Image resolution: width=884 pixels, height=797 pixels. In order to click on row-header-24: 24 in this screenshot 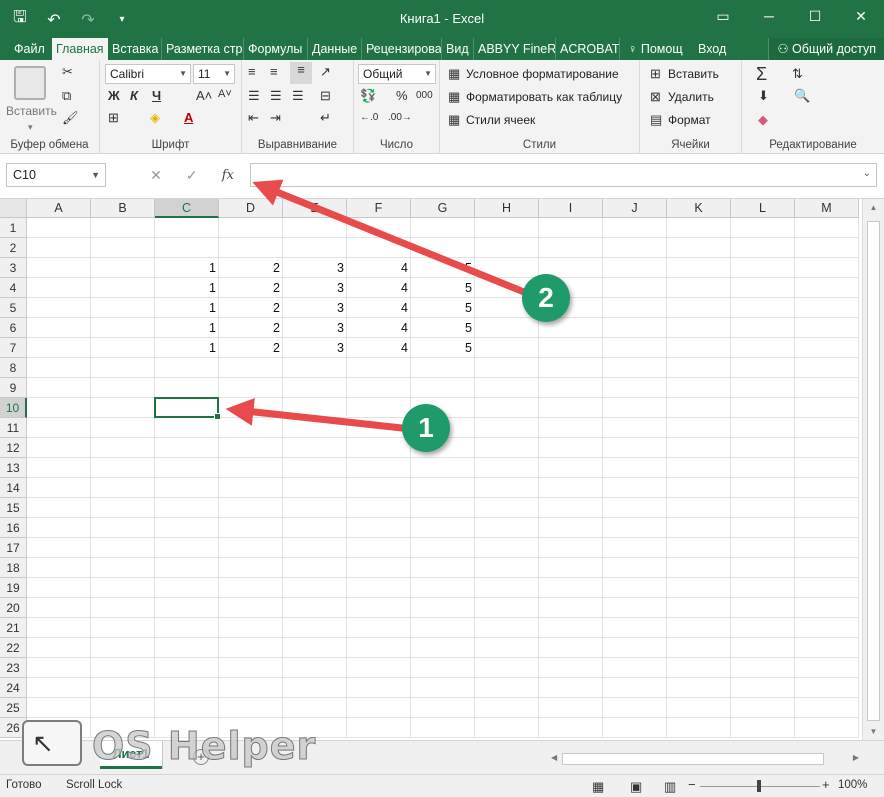, I will do `click(13, 688)`.